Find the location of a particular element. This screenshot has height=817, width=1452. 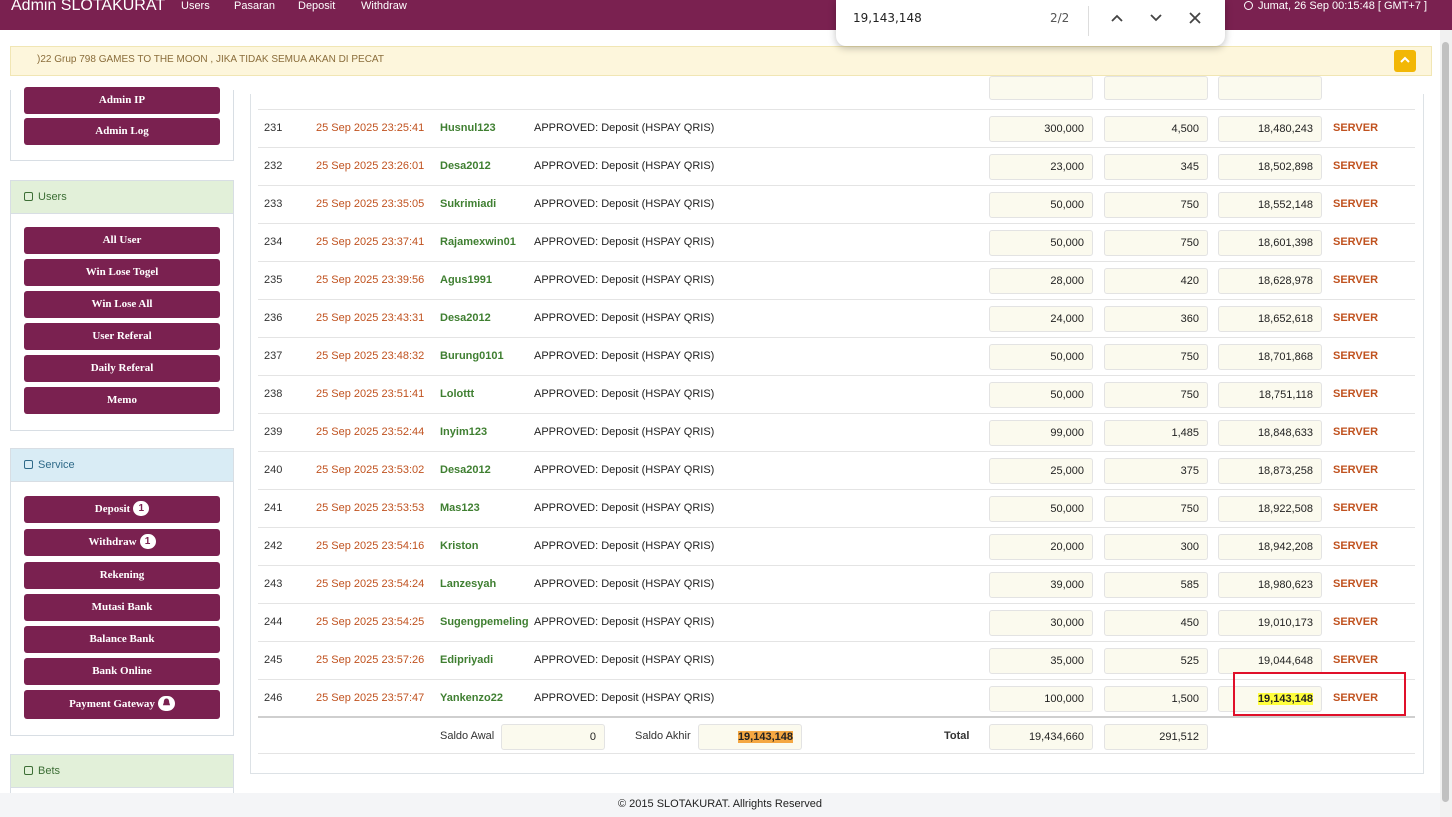

row-date: 25 Sep 2025 23:54:16 is located at coordinates (370, 546).